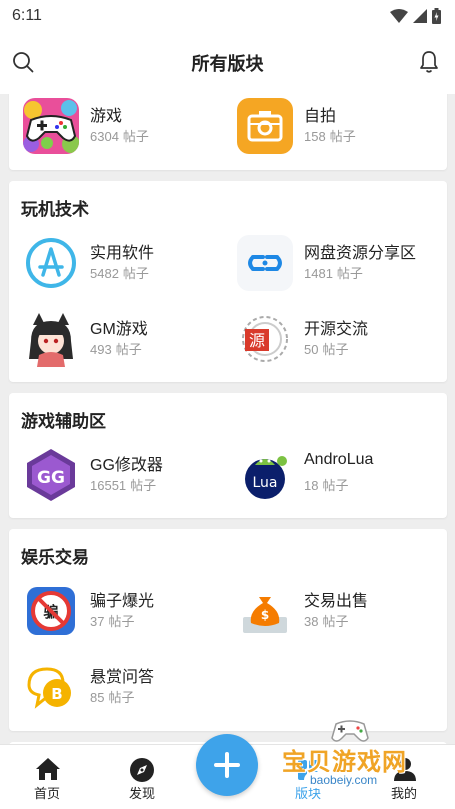 The image size is (455, 809). What do you see at coordinates (123, 485) in the screenshot?
I see `board-post-count: 16551 帖子` at bounding box center [123, 485].